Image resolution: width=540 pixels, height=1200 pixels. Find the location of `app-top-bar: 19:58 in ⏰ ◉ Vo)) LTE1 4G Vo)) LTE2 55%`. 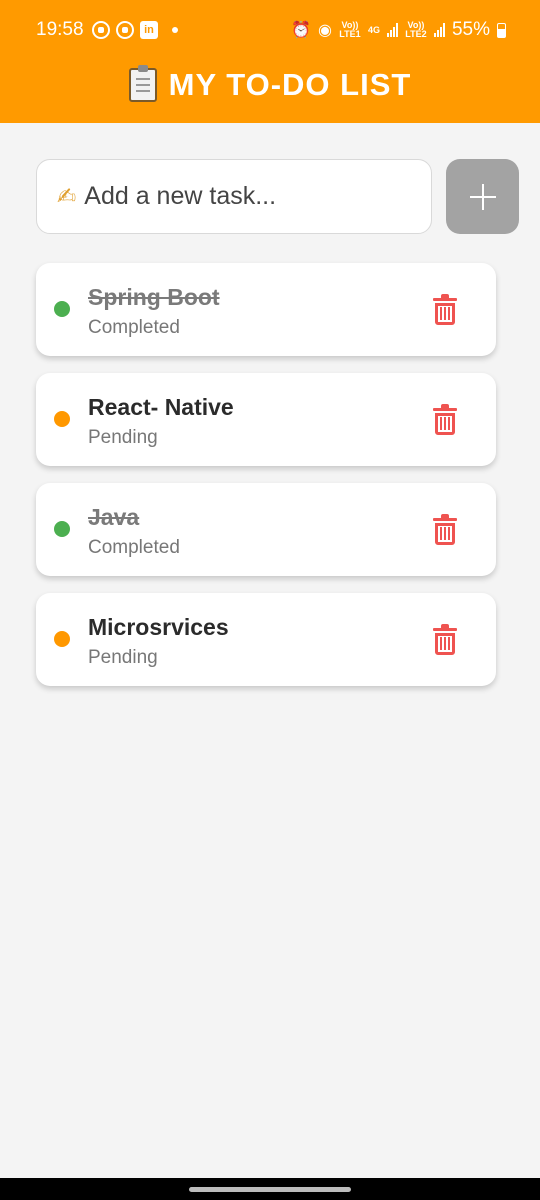

app-top-bar: 19:58 in ⏰ ◉ Vo)) LTE1 4G Vo)) LTE2 55% is located at coordinates (270, 61).